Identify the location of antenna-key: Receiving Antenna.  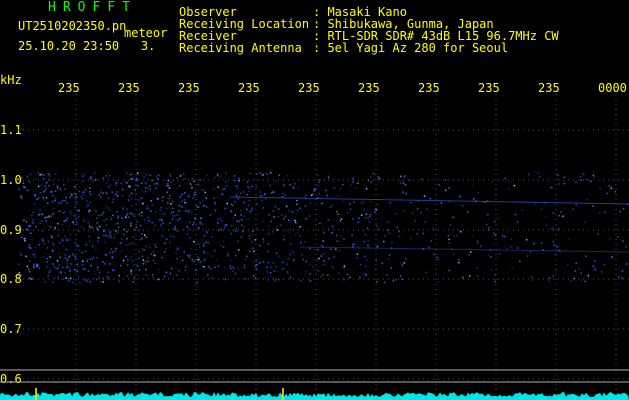
(240, 48).